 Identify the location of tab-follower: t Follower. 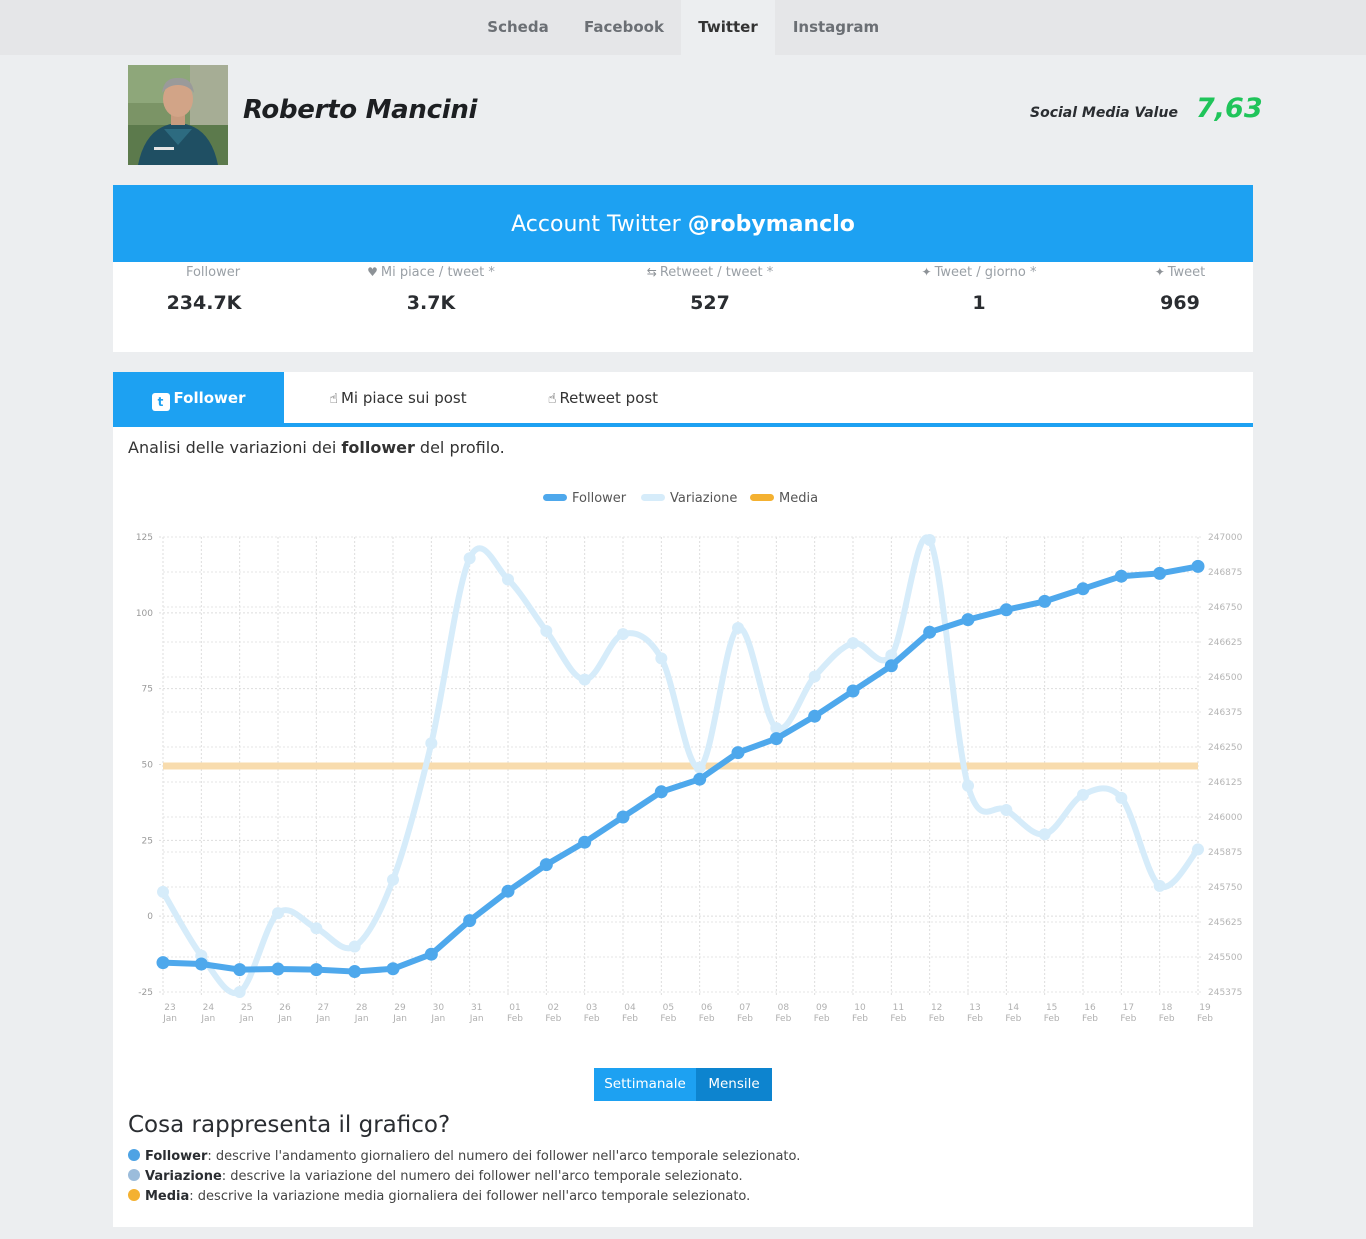
(198, 397).